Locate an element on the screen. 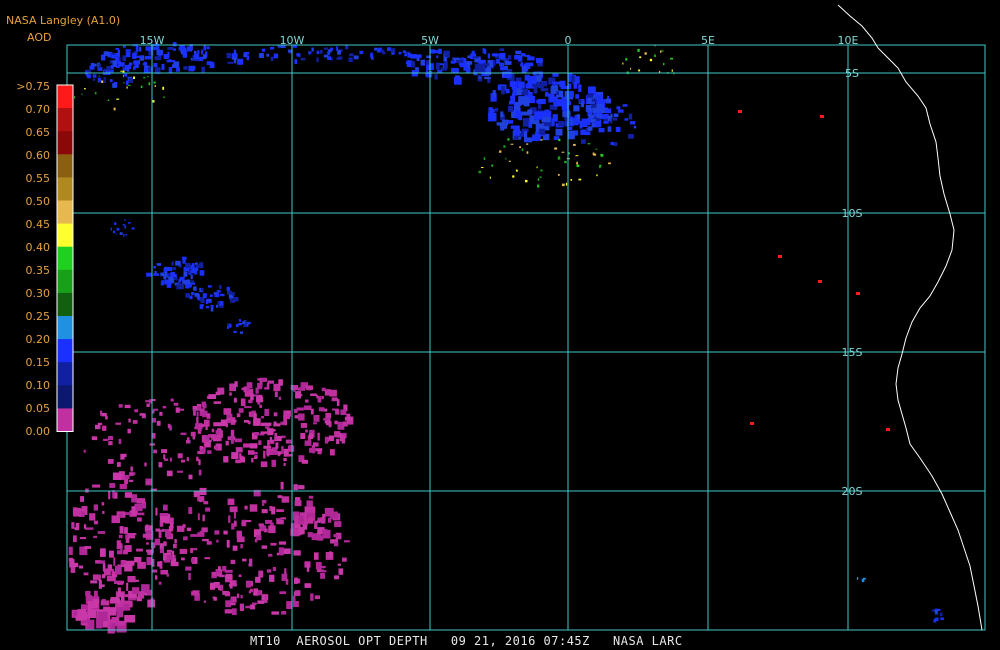 This screenshot has height=650, width=1000. legend-label: 0.50 is located at coordinates (38, 201).